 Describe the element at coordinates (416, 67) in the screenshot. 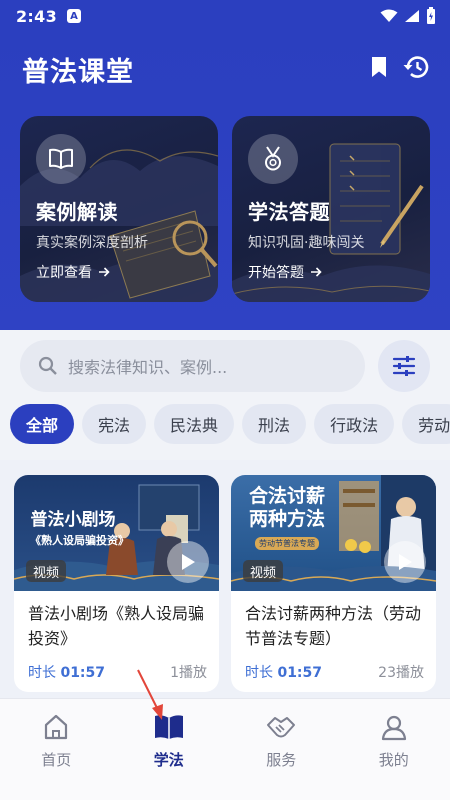

I see `history-icon` at that location.